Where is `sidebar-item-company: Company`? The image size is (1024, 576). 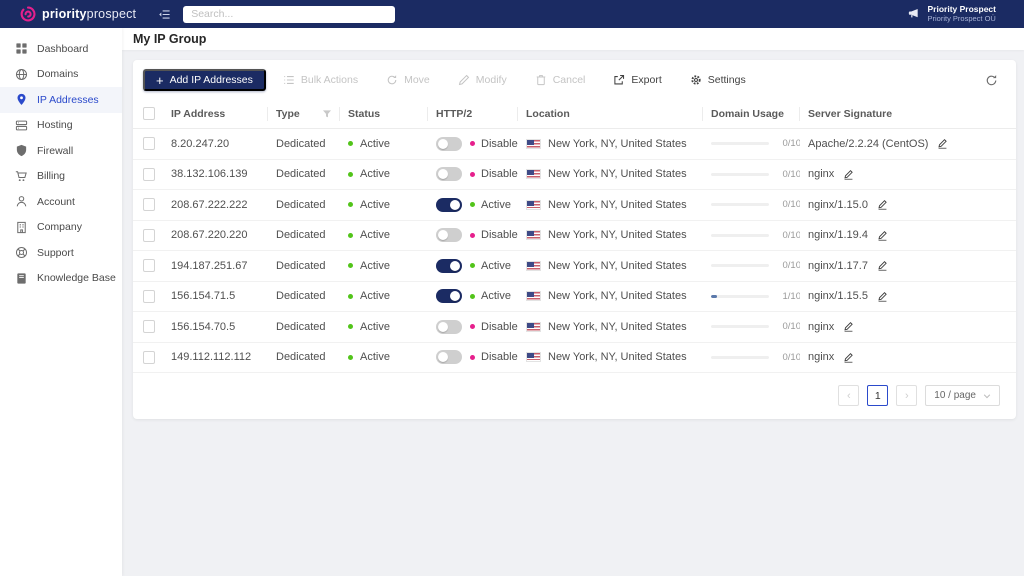
sidebar-item-company: Company is located at coordinates (61, 228).